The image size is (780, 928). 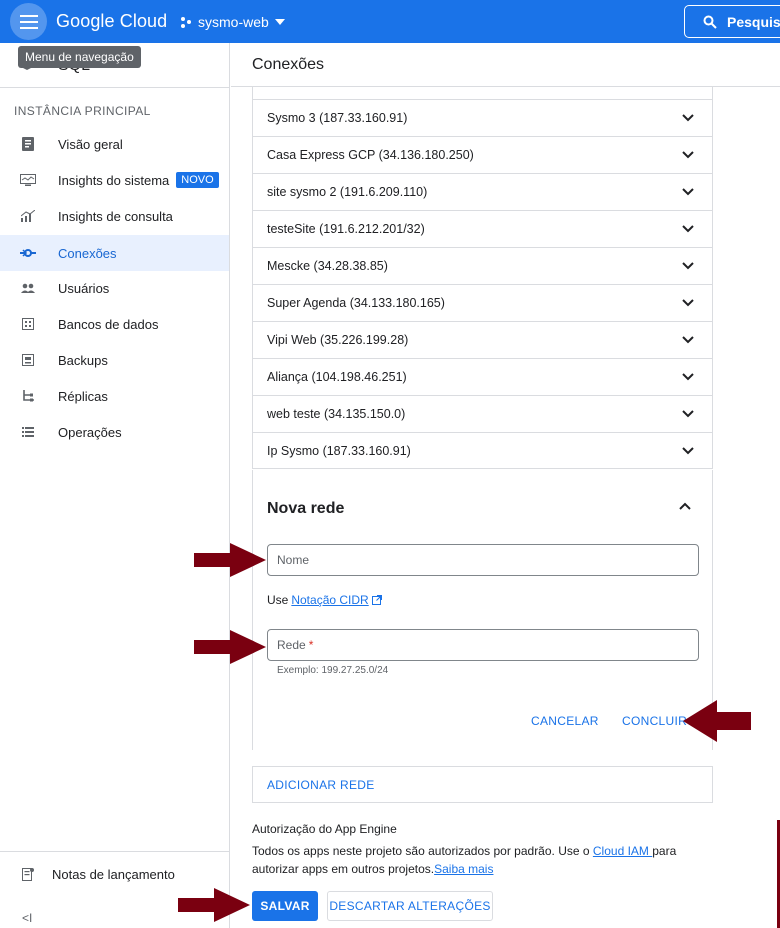 I want to click on cloud-iam-link: Cloud IAM, so click(x=622, y=851).